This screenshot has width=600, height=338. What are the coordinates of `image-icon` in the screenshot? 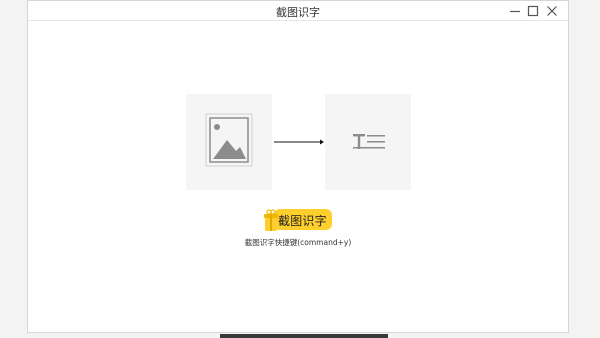 It's located at (229, 140).